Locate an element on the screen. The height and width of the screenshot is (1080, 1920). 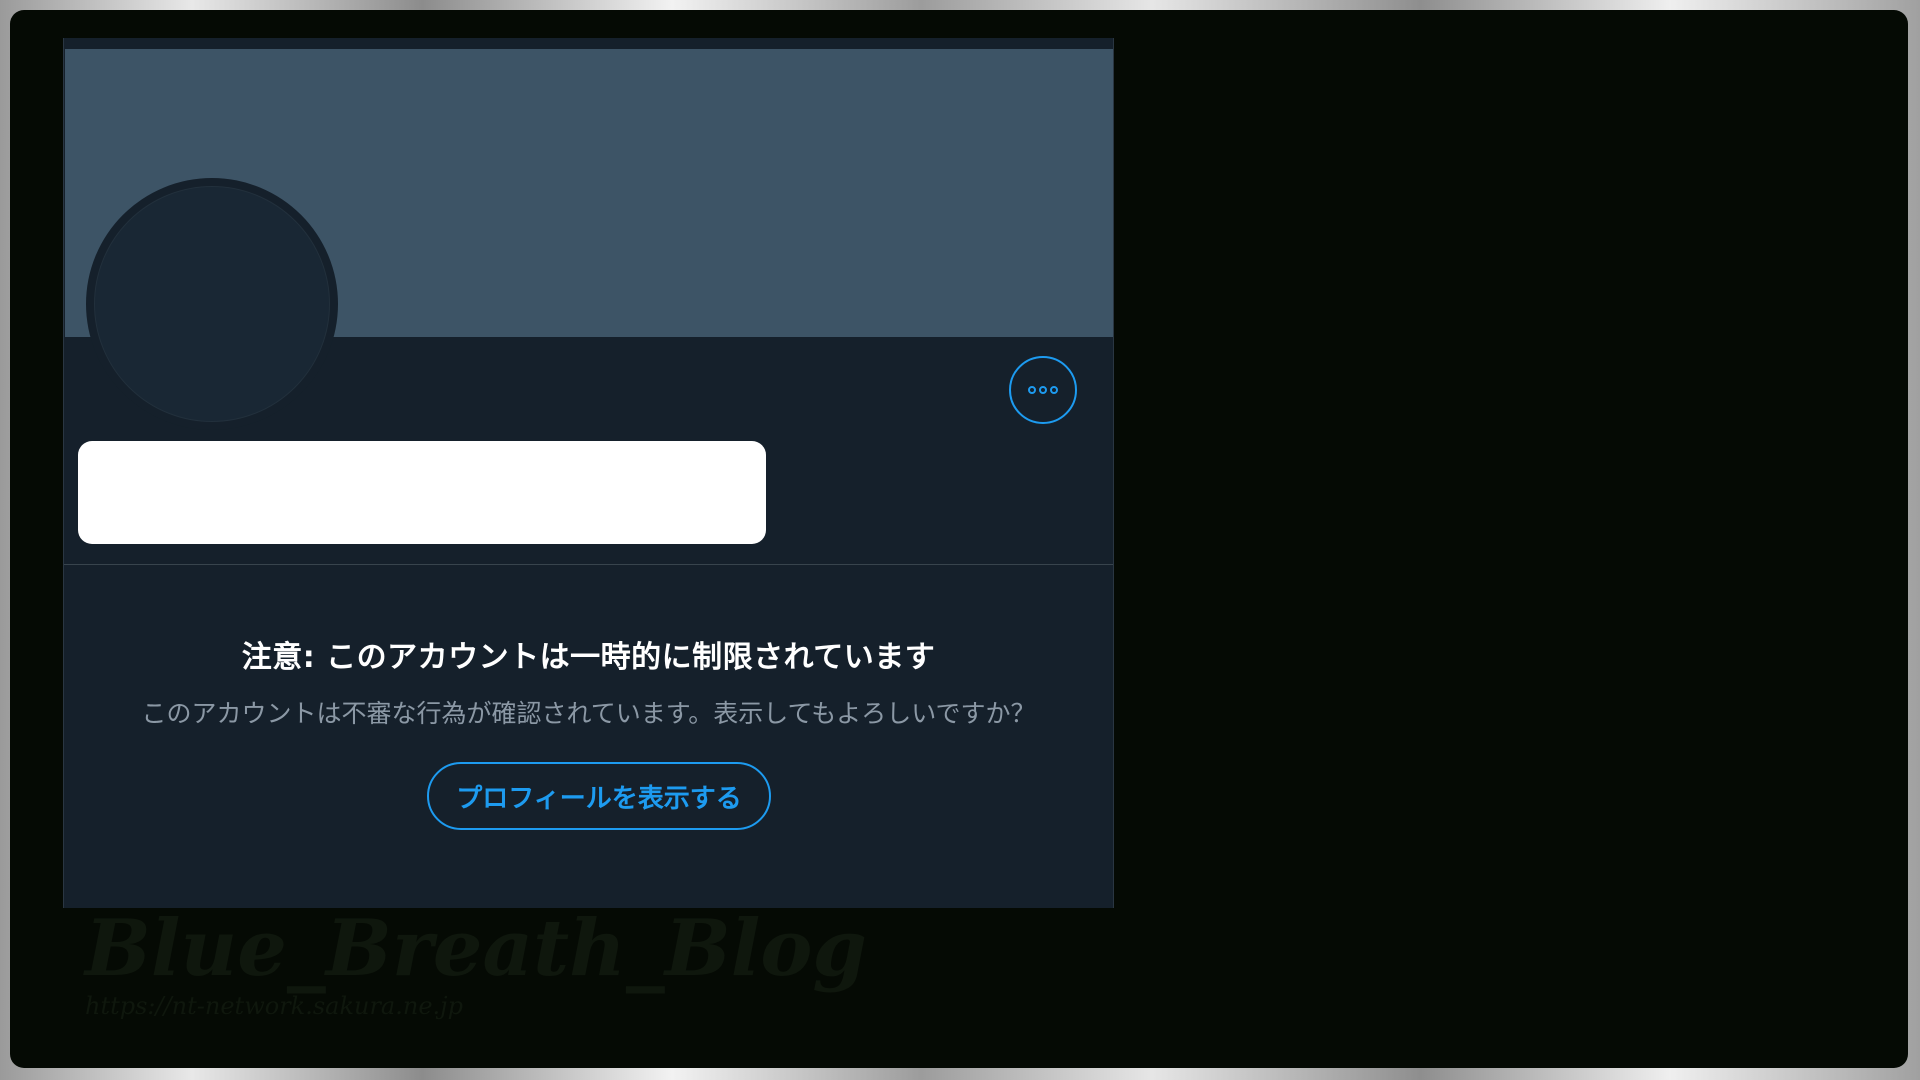
avatar is located at coordinates (212, 304).